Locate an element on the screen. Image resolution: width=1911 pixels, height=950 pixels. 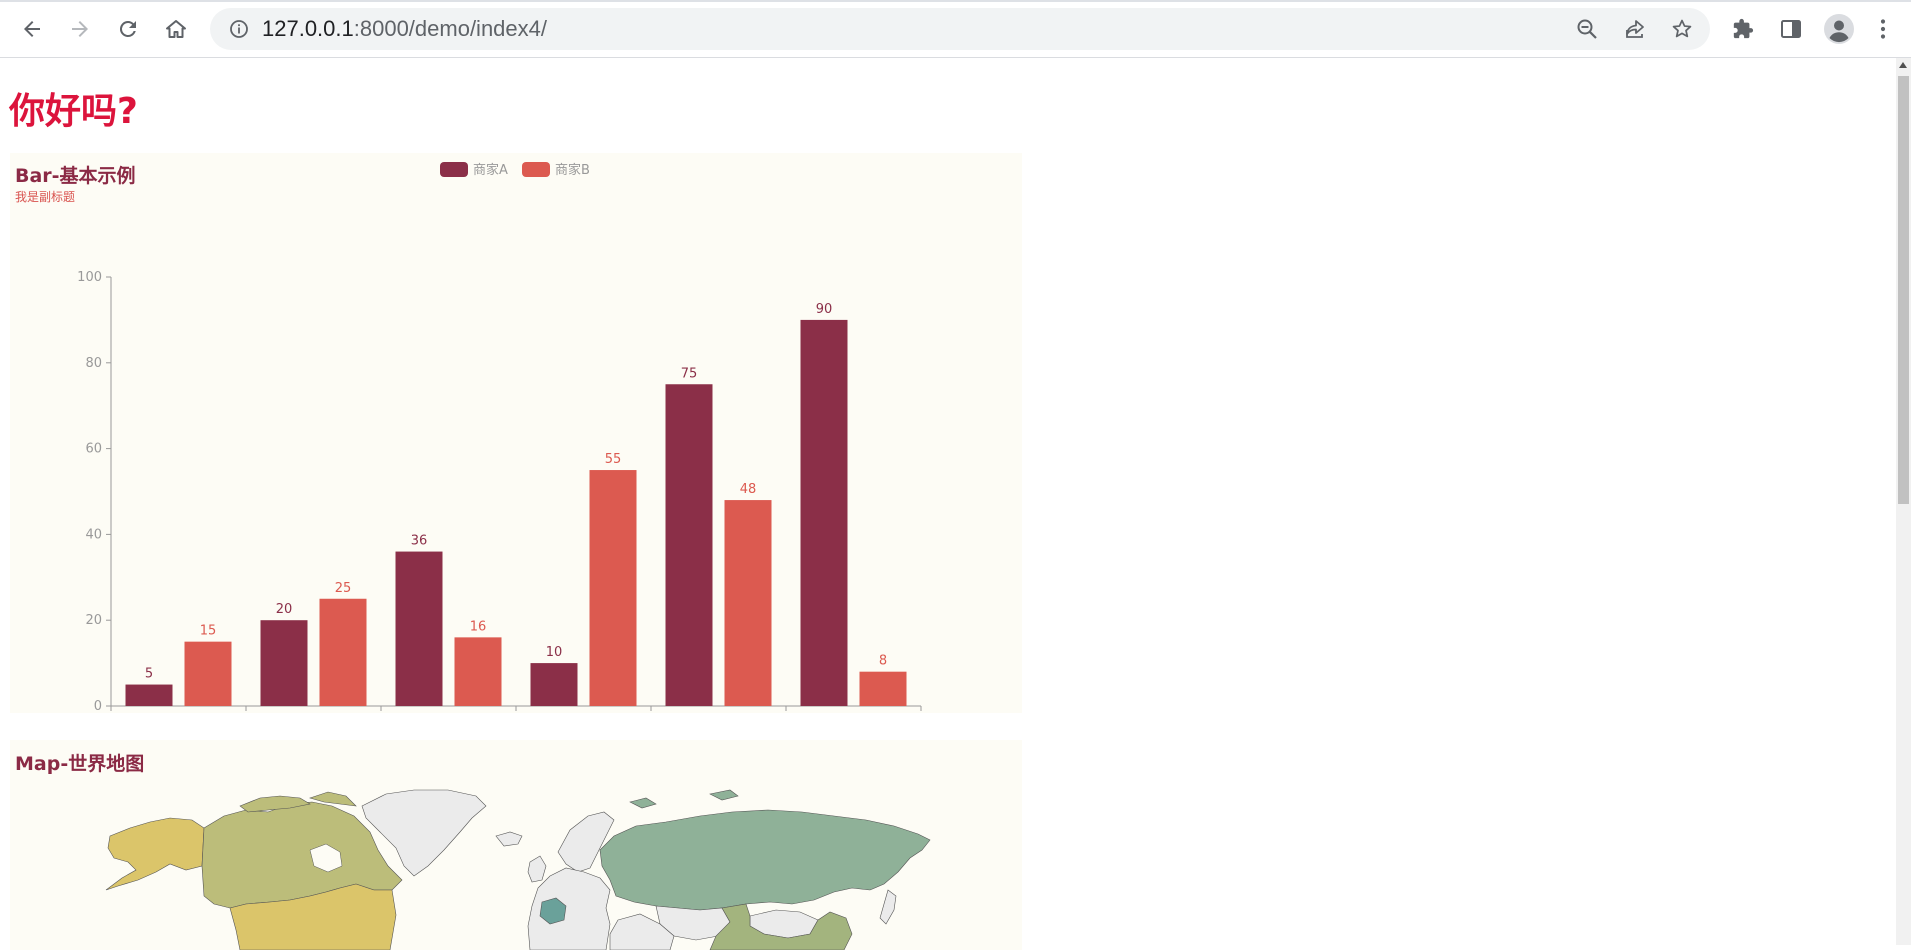
side-panel-button is located at coordinates (1791, 29).